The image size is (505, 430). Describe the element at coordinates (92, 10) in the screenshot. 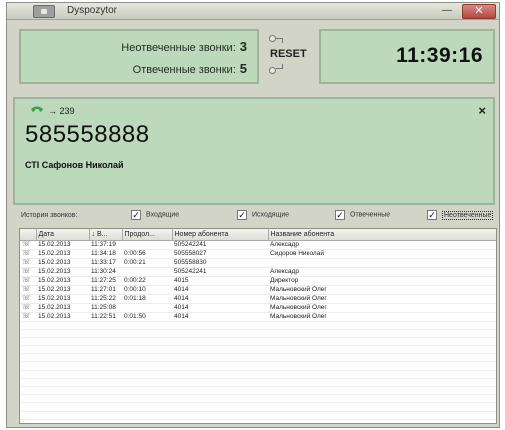

I see `window-title: Dyspozytor` at that location.